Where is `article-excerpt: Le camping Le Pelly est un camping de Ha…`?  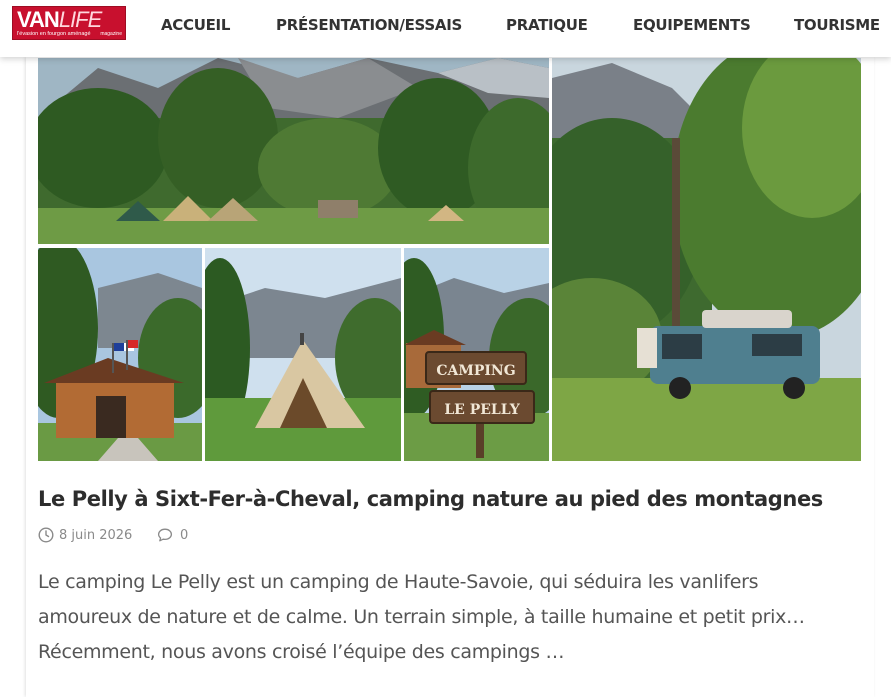
article-excerpt: Le camping Le Pelly est un camping de Ha… is located at coordinates (438, 617).